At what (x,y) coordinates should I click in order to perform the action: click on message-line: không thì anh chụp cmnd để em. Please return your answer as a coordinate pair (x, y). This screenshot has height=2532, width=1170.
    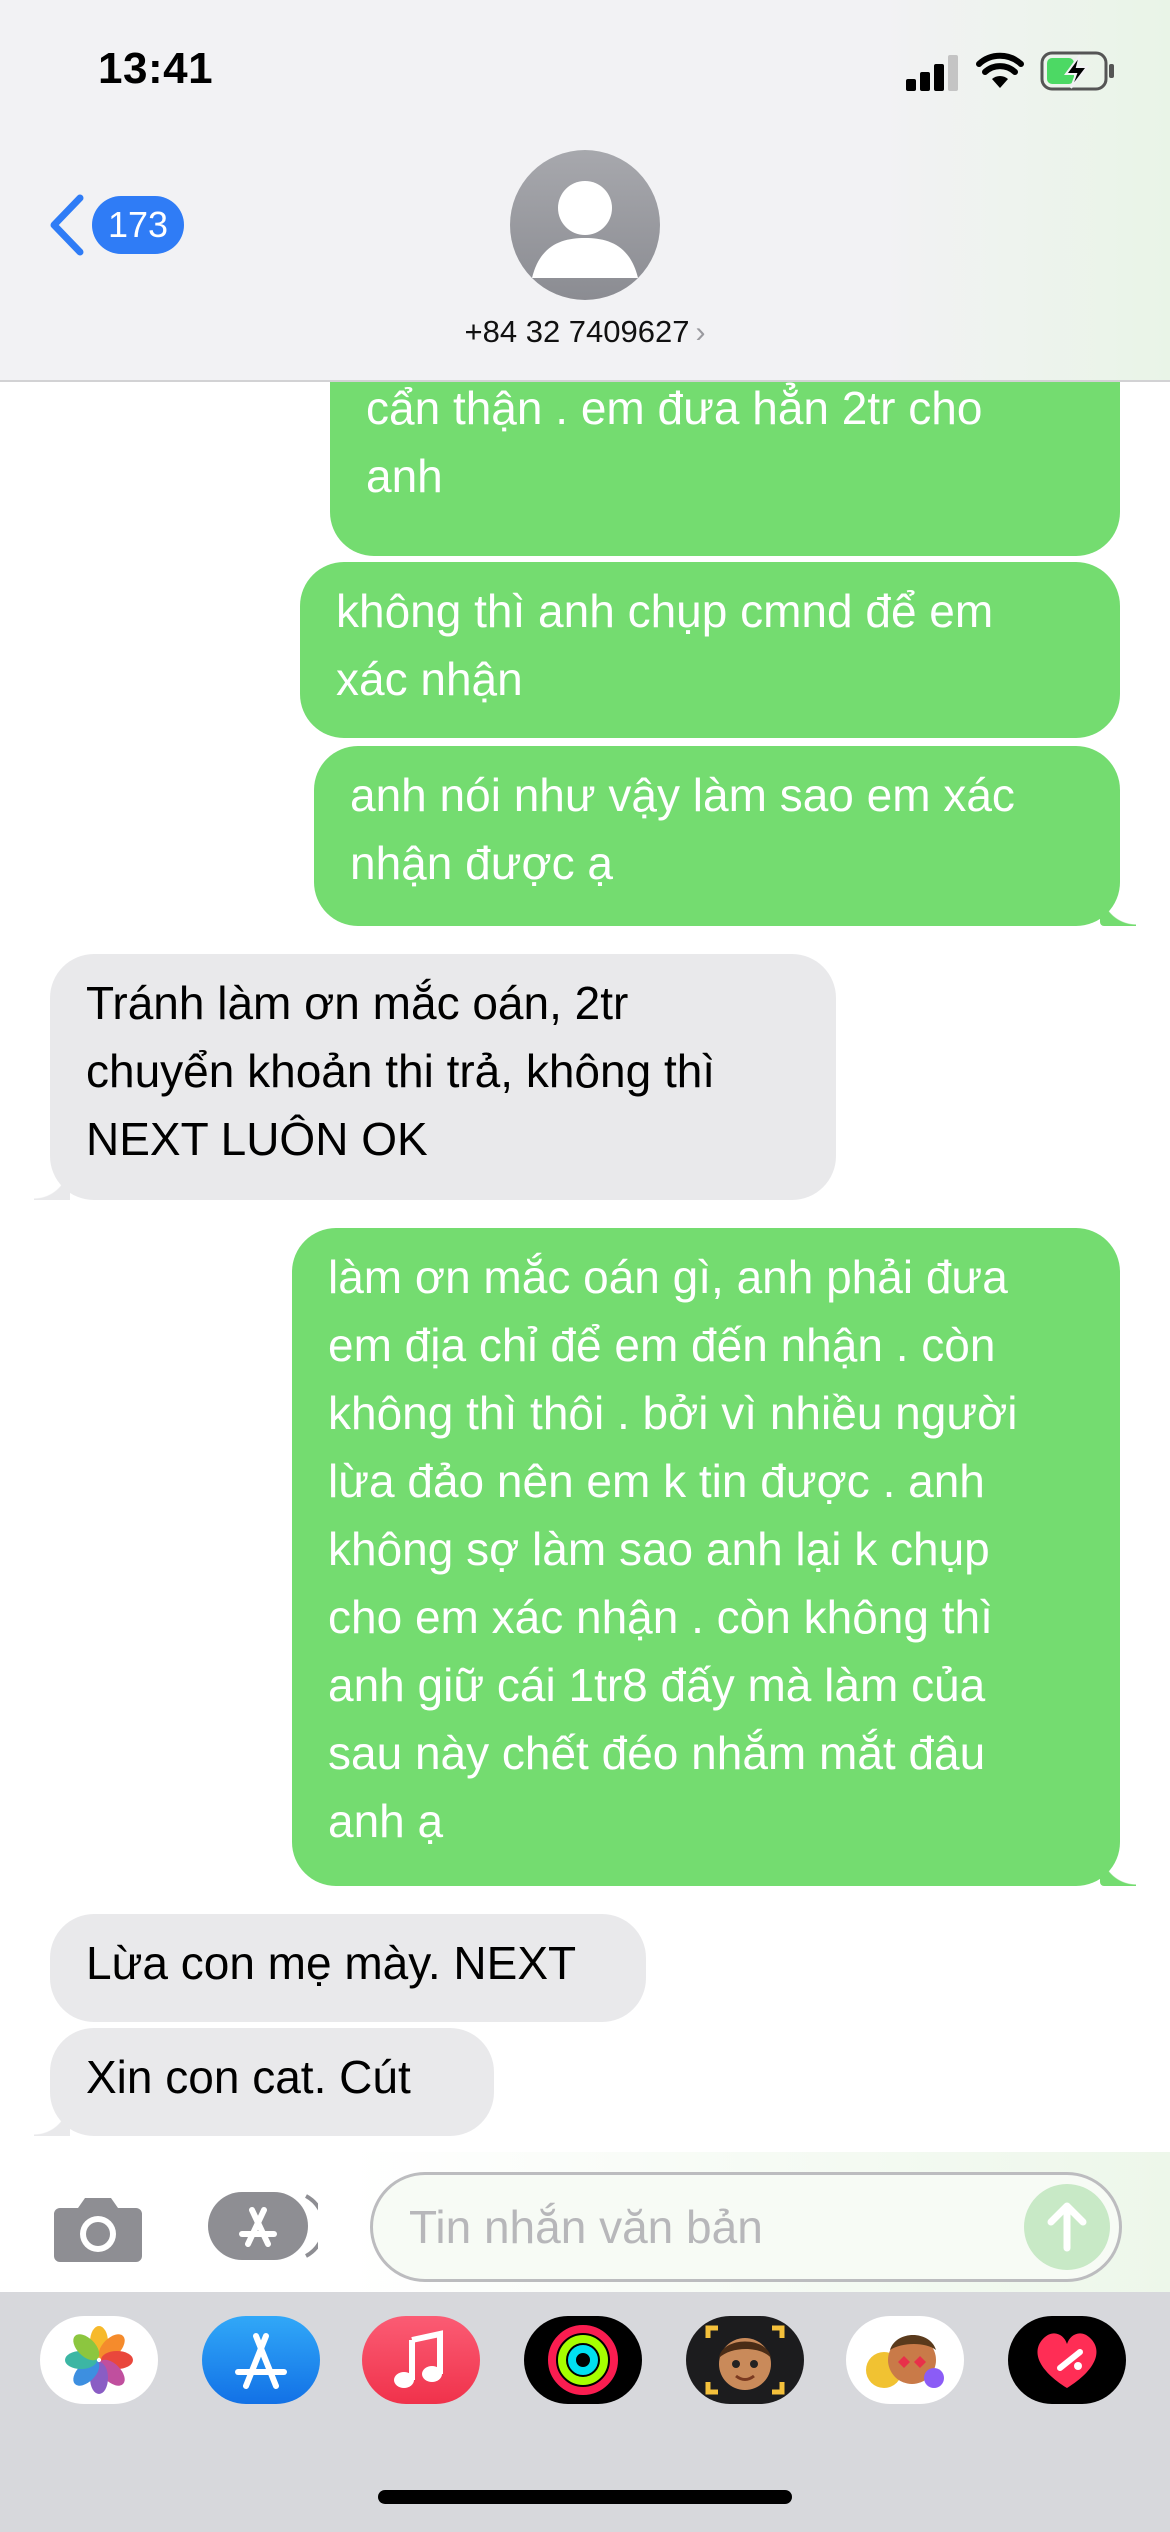
    Looking at the image, I should click on (665, 611).